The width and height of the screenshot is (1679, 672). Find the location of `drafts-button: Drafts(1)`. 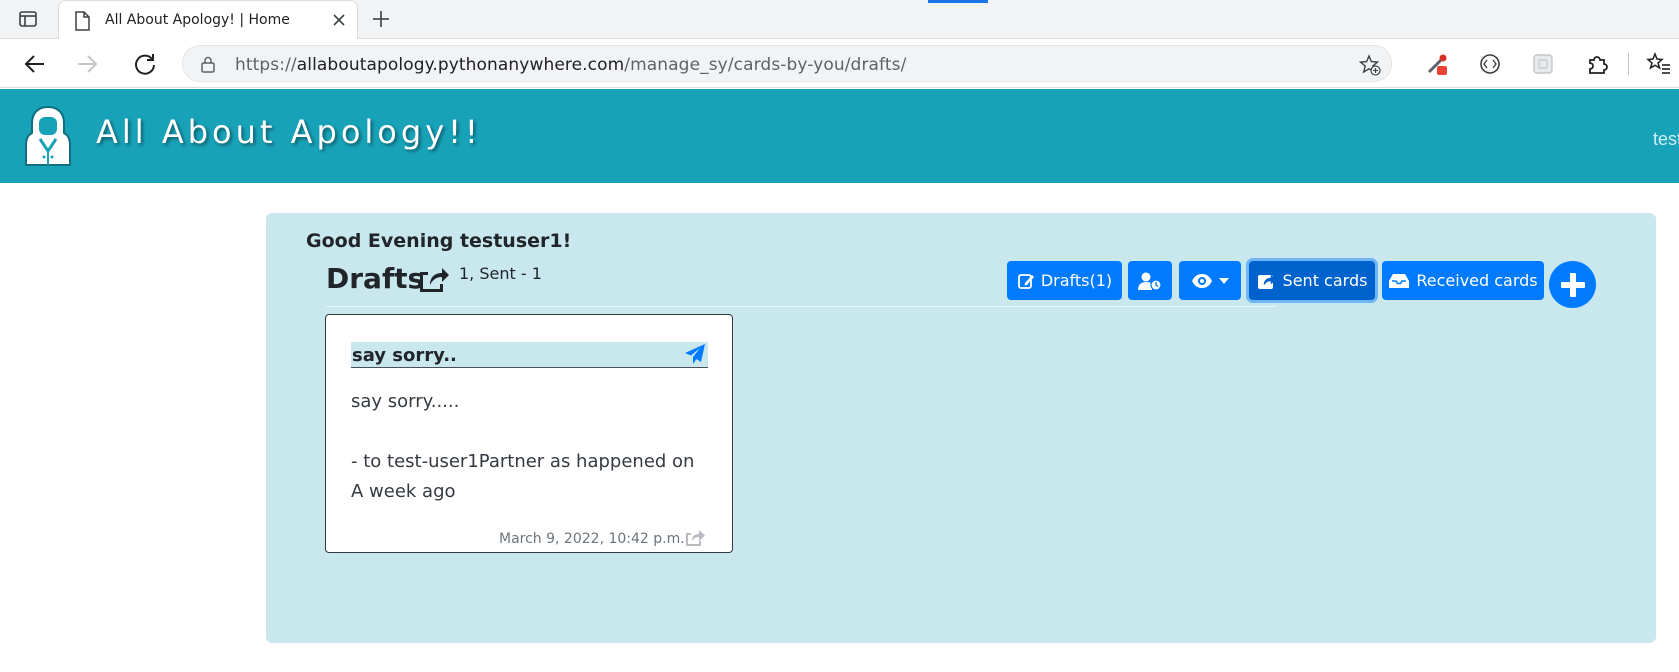

drafts-button: Drafts(1) is located at coordinates (1064, 280).